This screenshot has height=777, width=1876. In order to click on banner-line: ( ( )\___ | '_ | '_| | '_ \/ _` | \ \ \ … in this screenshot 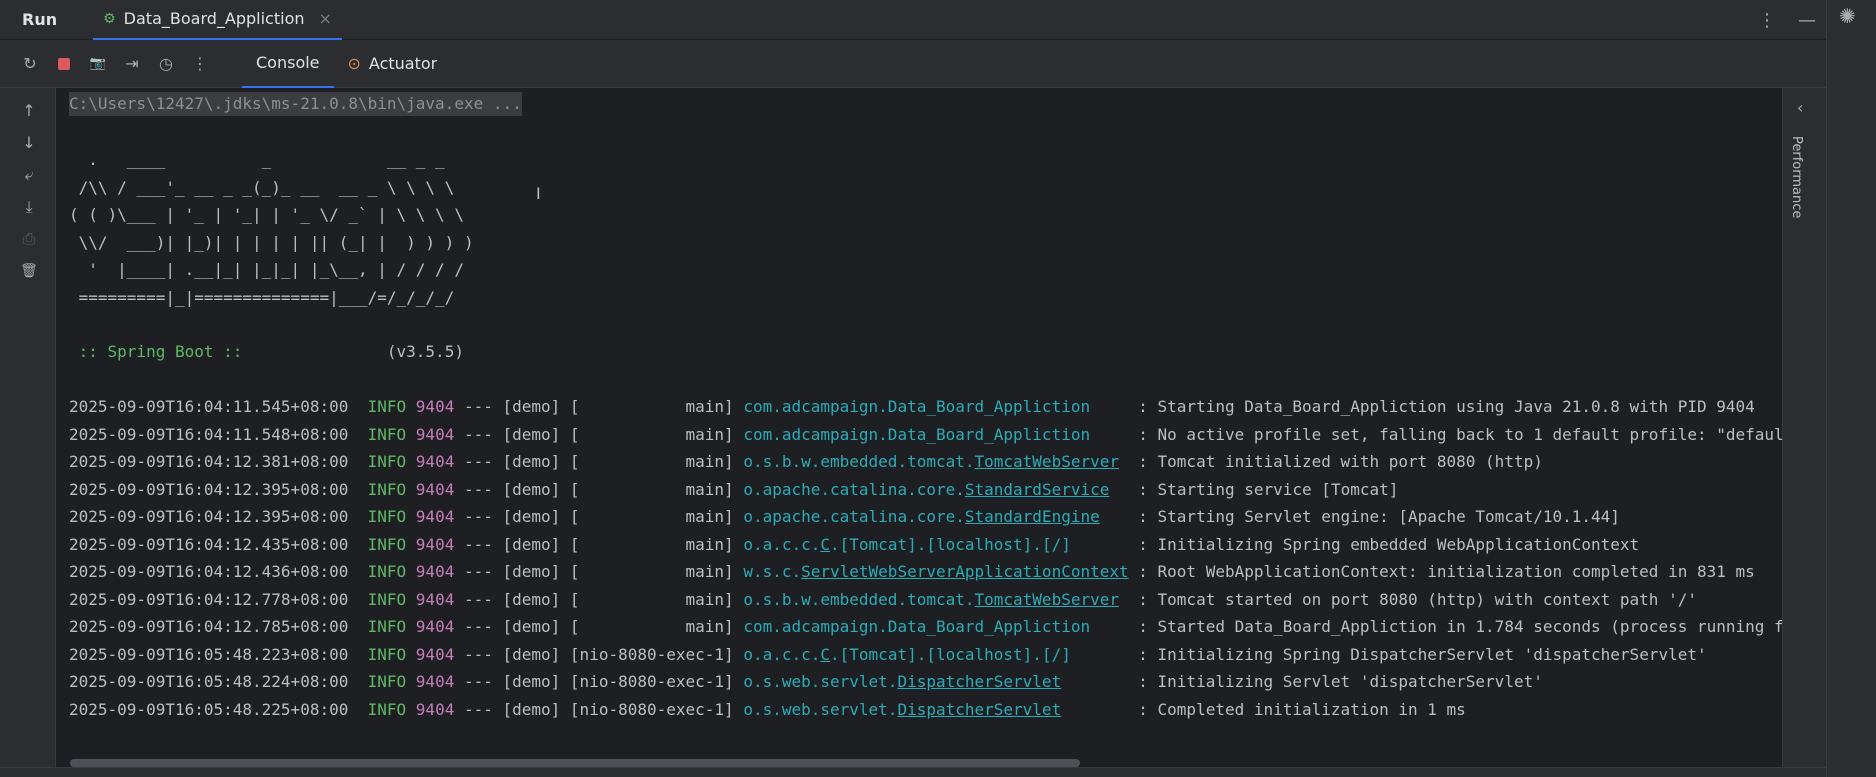, I will do `click(266, 214)`.